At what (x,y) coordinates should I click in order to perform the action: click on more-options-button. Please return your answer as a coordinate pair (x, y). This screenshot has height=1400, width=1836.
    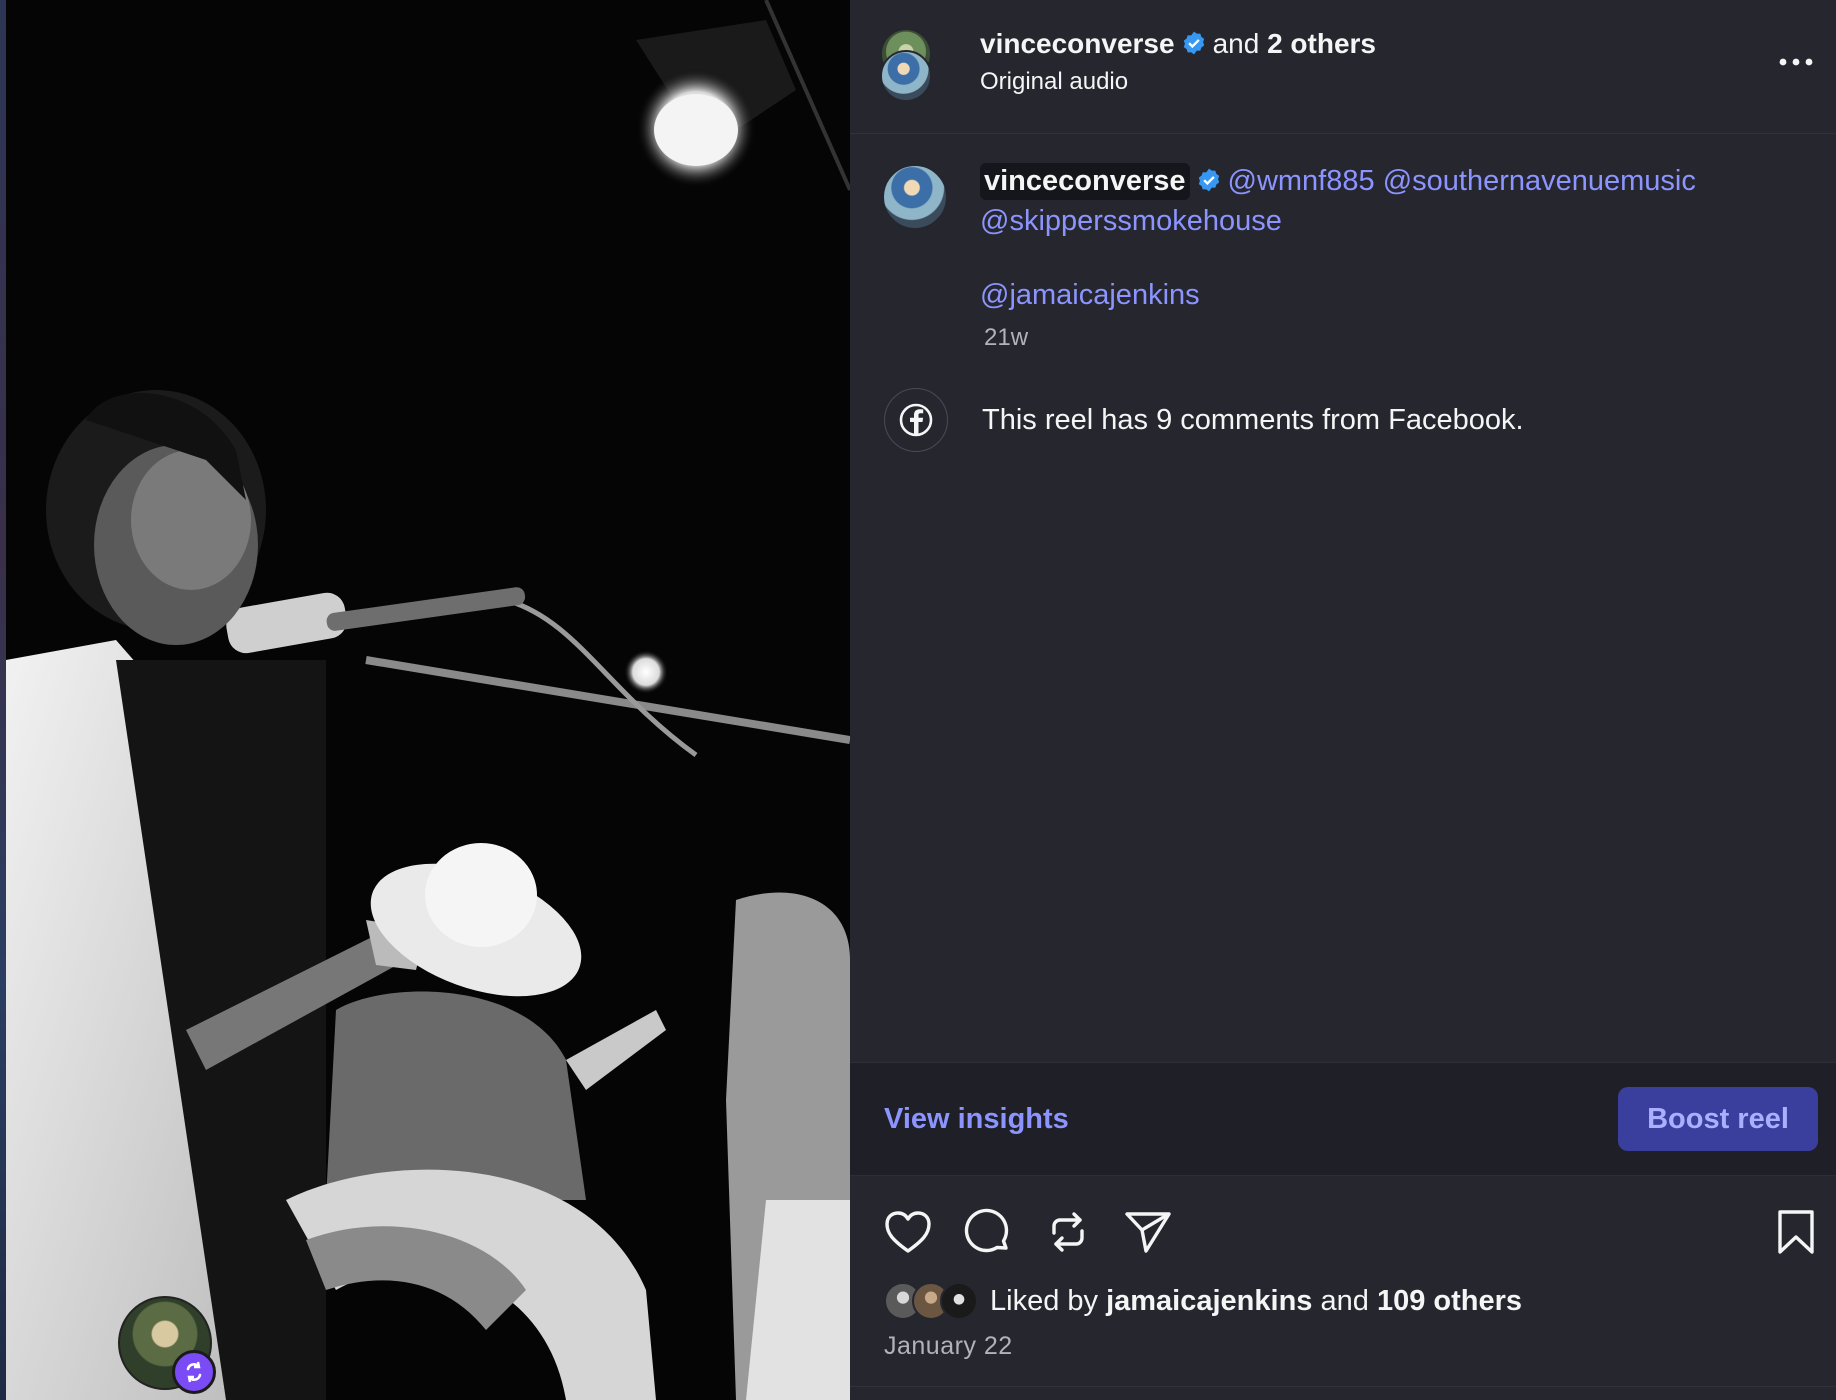
    Looking at the image, I should click on (1796, 62).